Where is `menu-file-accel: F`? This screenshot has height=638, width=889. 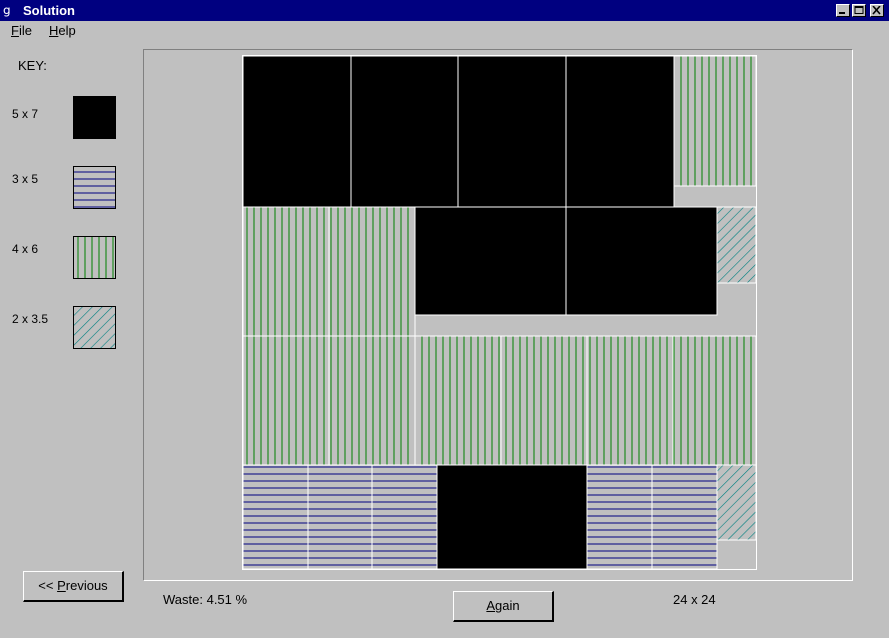
menu-file-accel: F is located at coordinates (15, 30).